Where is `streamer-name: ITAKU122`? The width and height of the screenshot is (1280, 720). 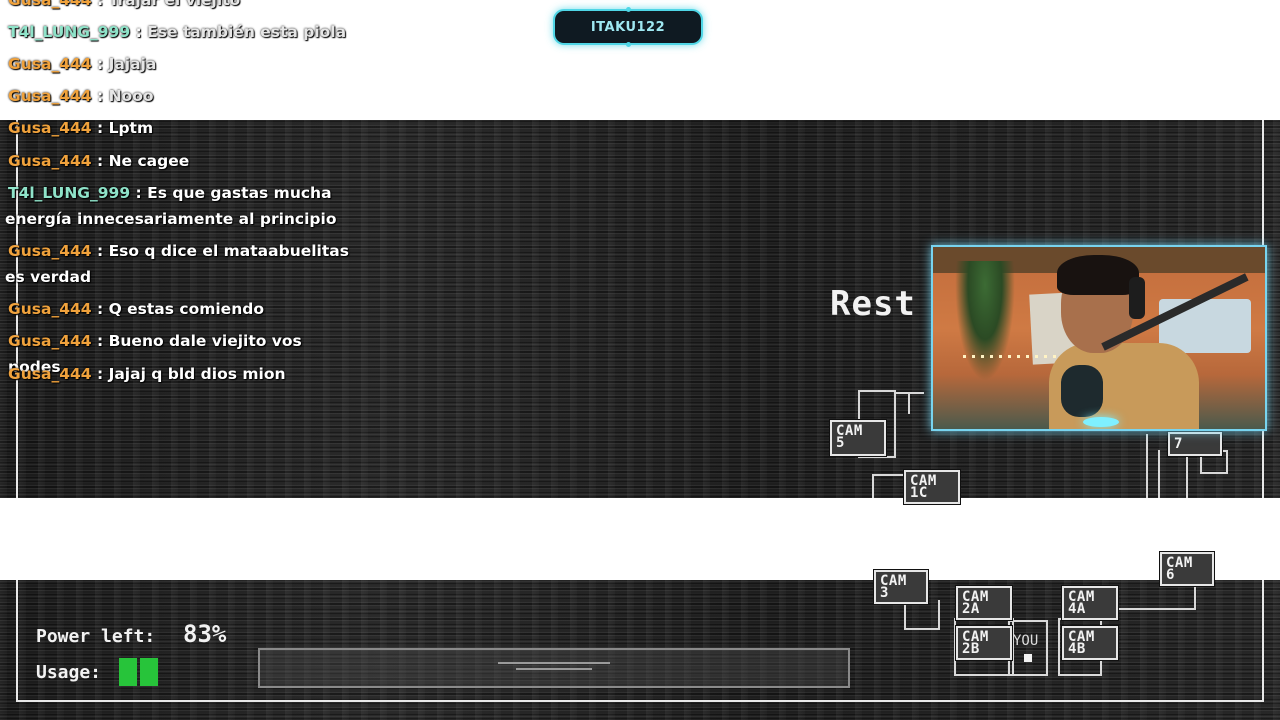 streamer-name: ITAKU122 is located at coordinates (628, 27).